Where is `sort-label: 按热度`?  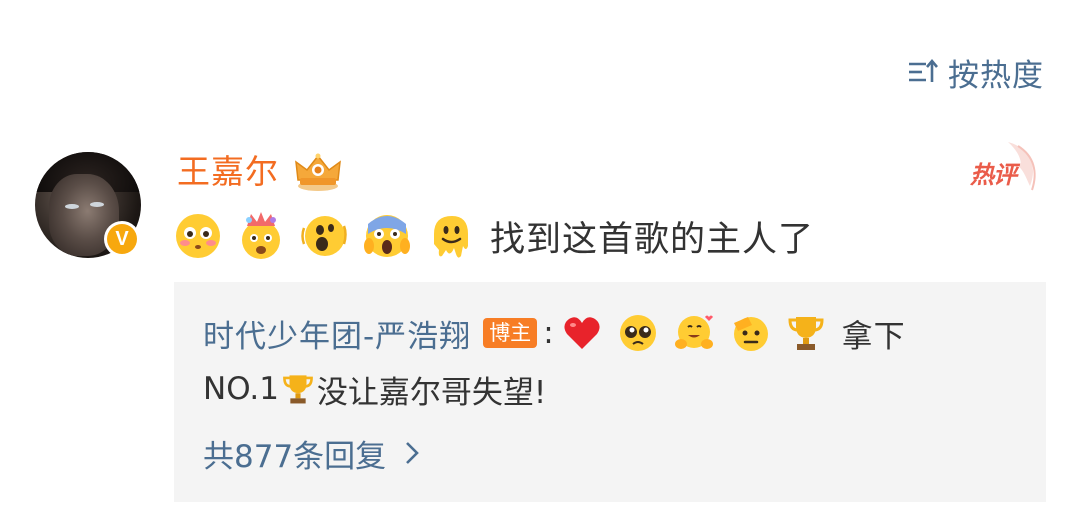
sort-label: 按热度 is located at coordinates (996, 75).